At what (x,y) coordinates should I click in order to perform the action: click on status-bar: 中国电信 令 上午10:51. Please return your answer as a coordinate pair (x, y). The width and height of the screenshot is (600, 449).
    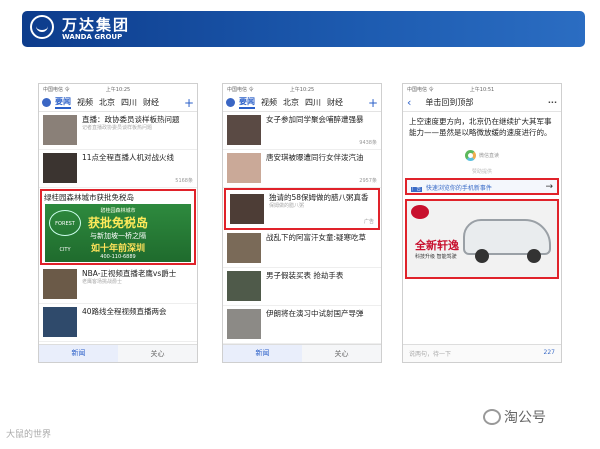
    Looking at the image, I should click on (451, 90).